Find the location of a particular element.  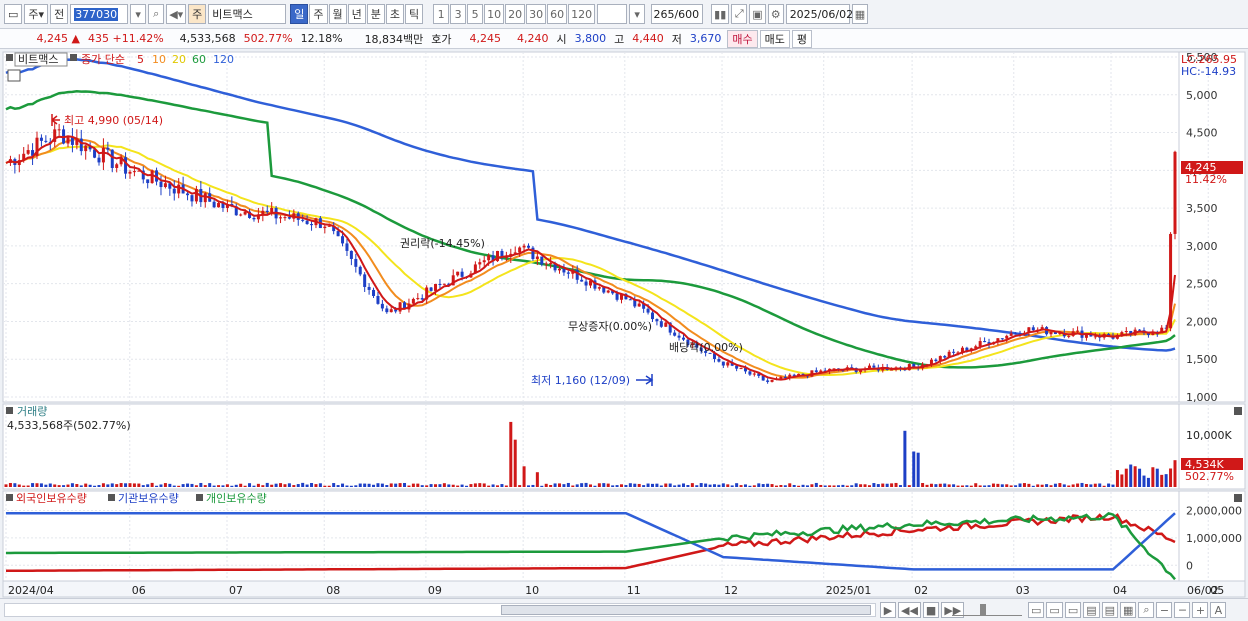

period-tab-month: 월 is located at coordinates (337, 14).